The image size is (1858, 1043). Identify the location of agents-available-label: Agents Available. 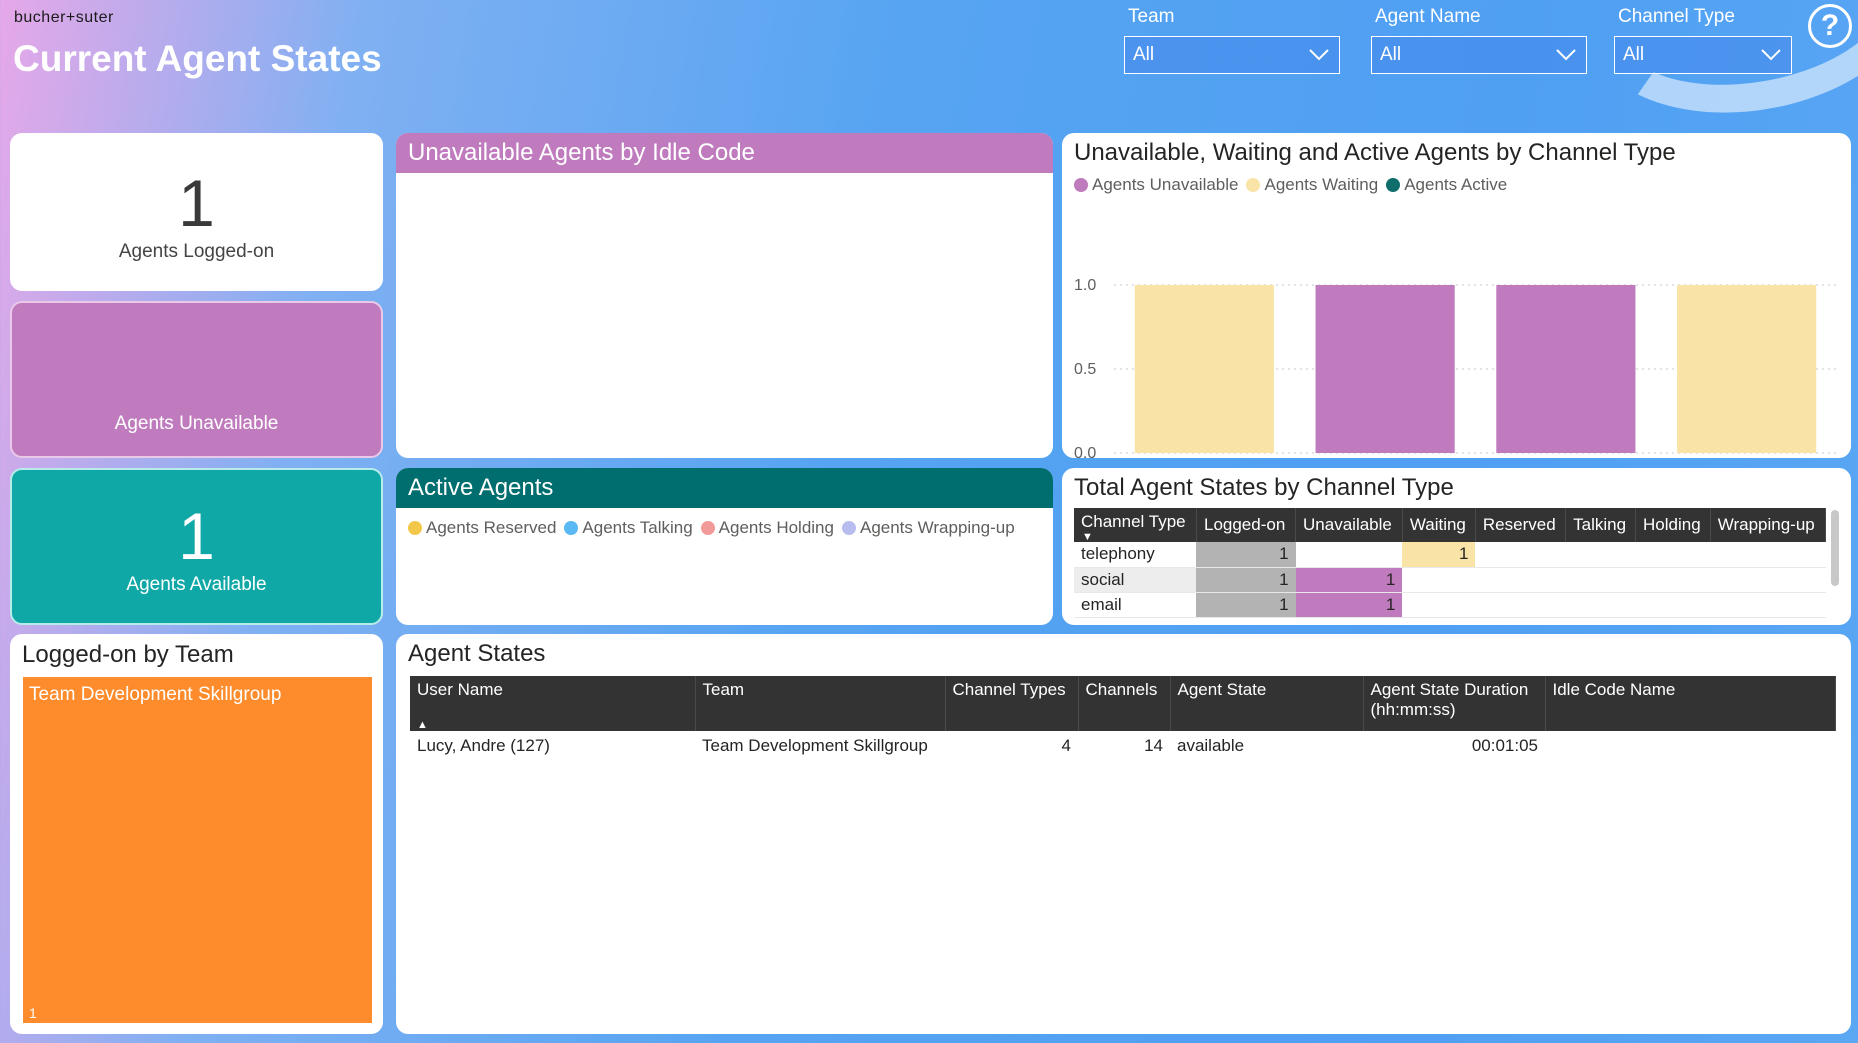
(196, 584).